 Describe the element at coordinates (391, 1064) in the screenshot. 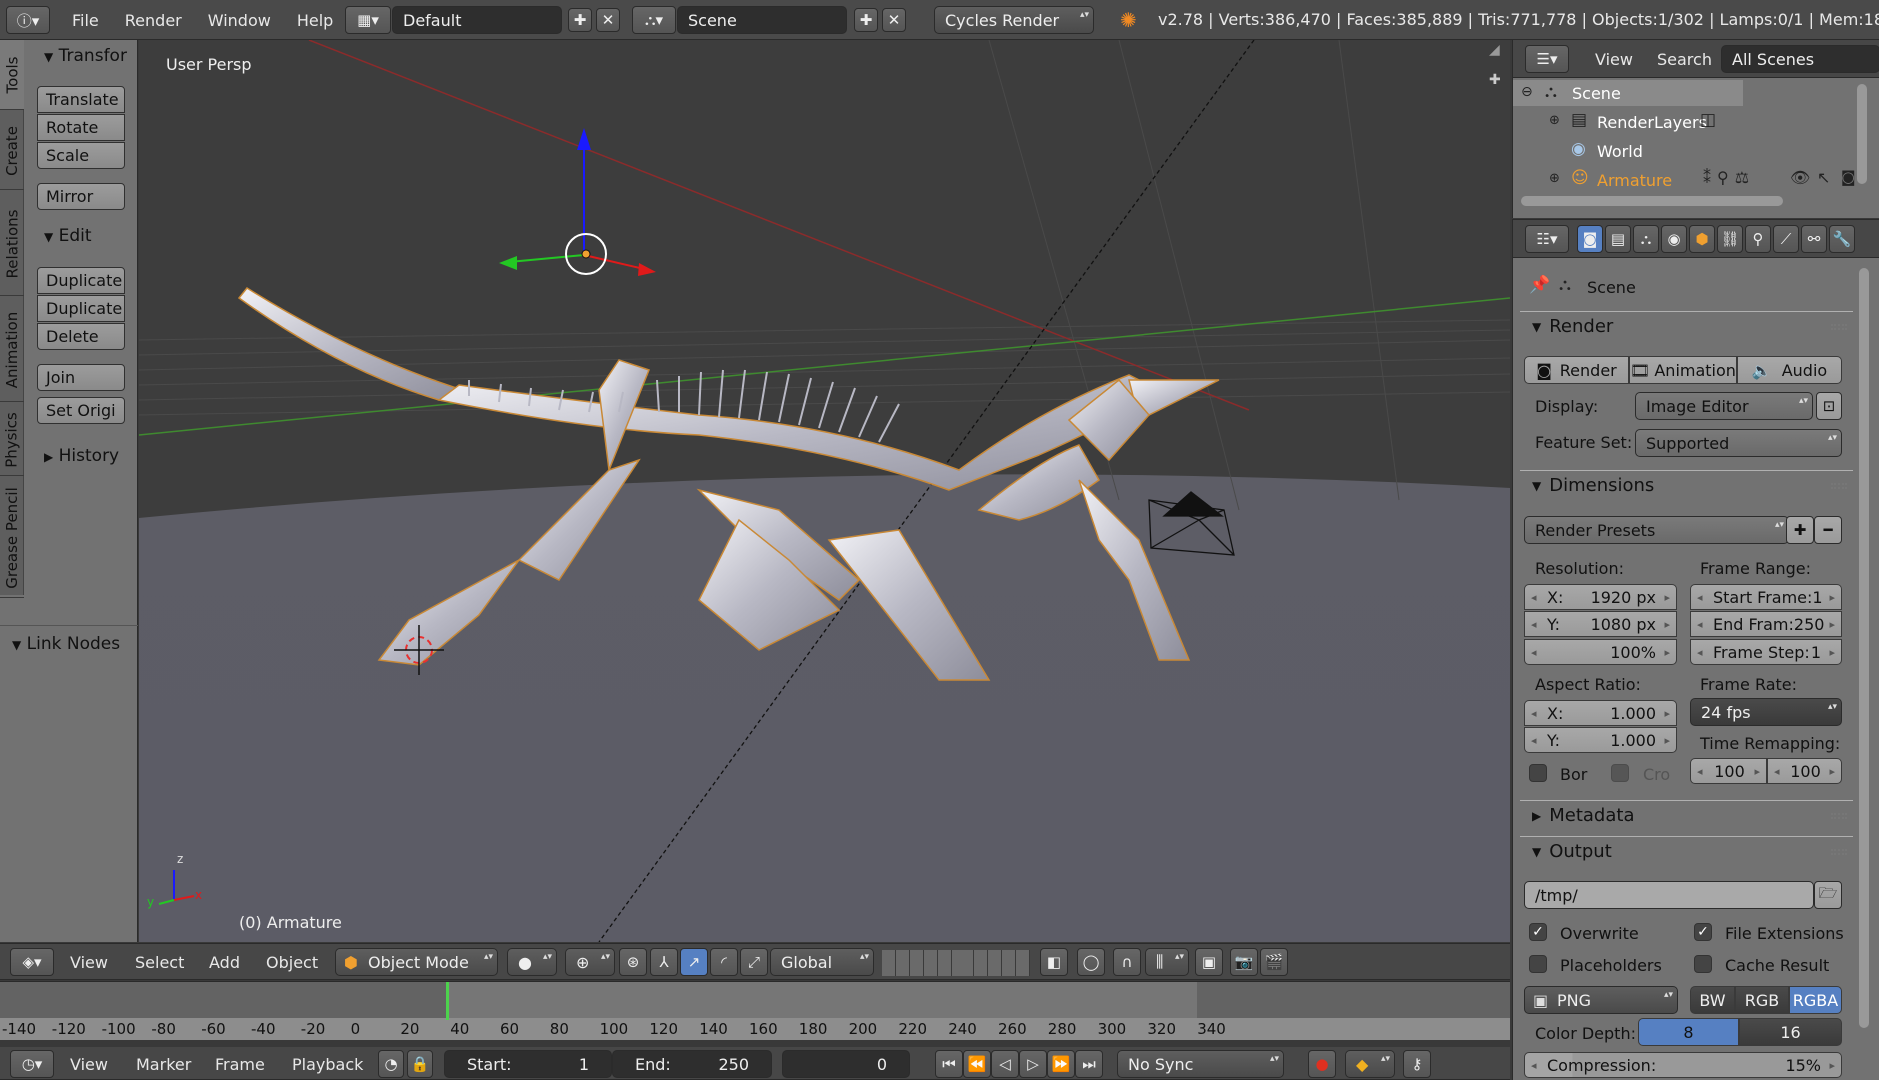

I see `preview-range-button: ◔` at that location.